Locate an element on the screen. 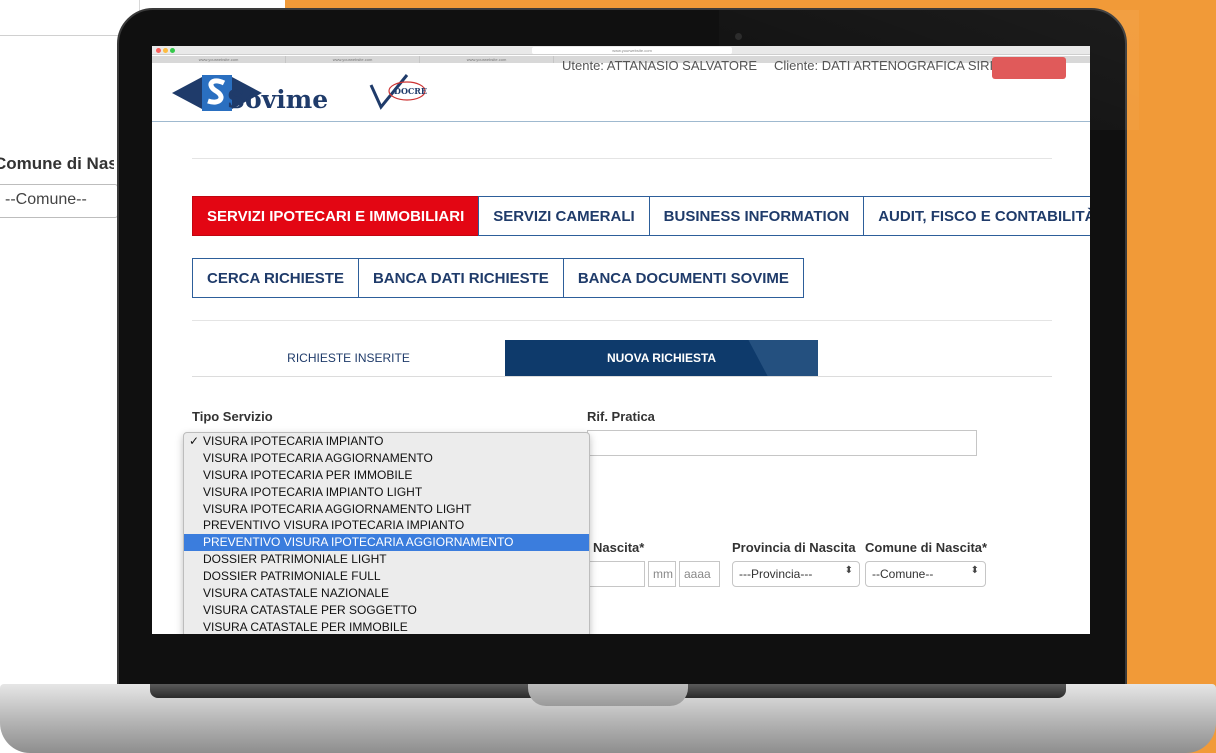 This screenshot has height=753, width=1216. client-name: Cliente: DATI ARTENOGRAFICA SIRIE is located at coordinates (888, 65).